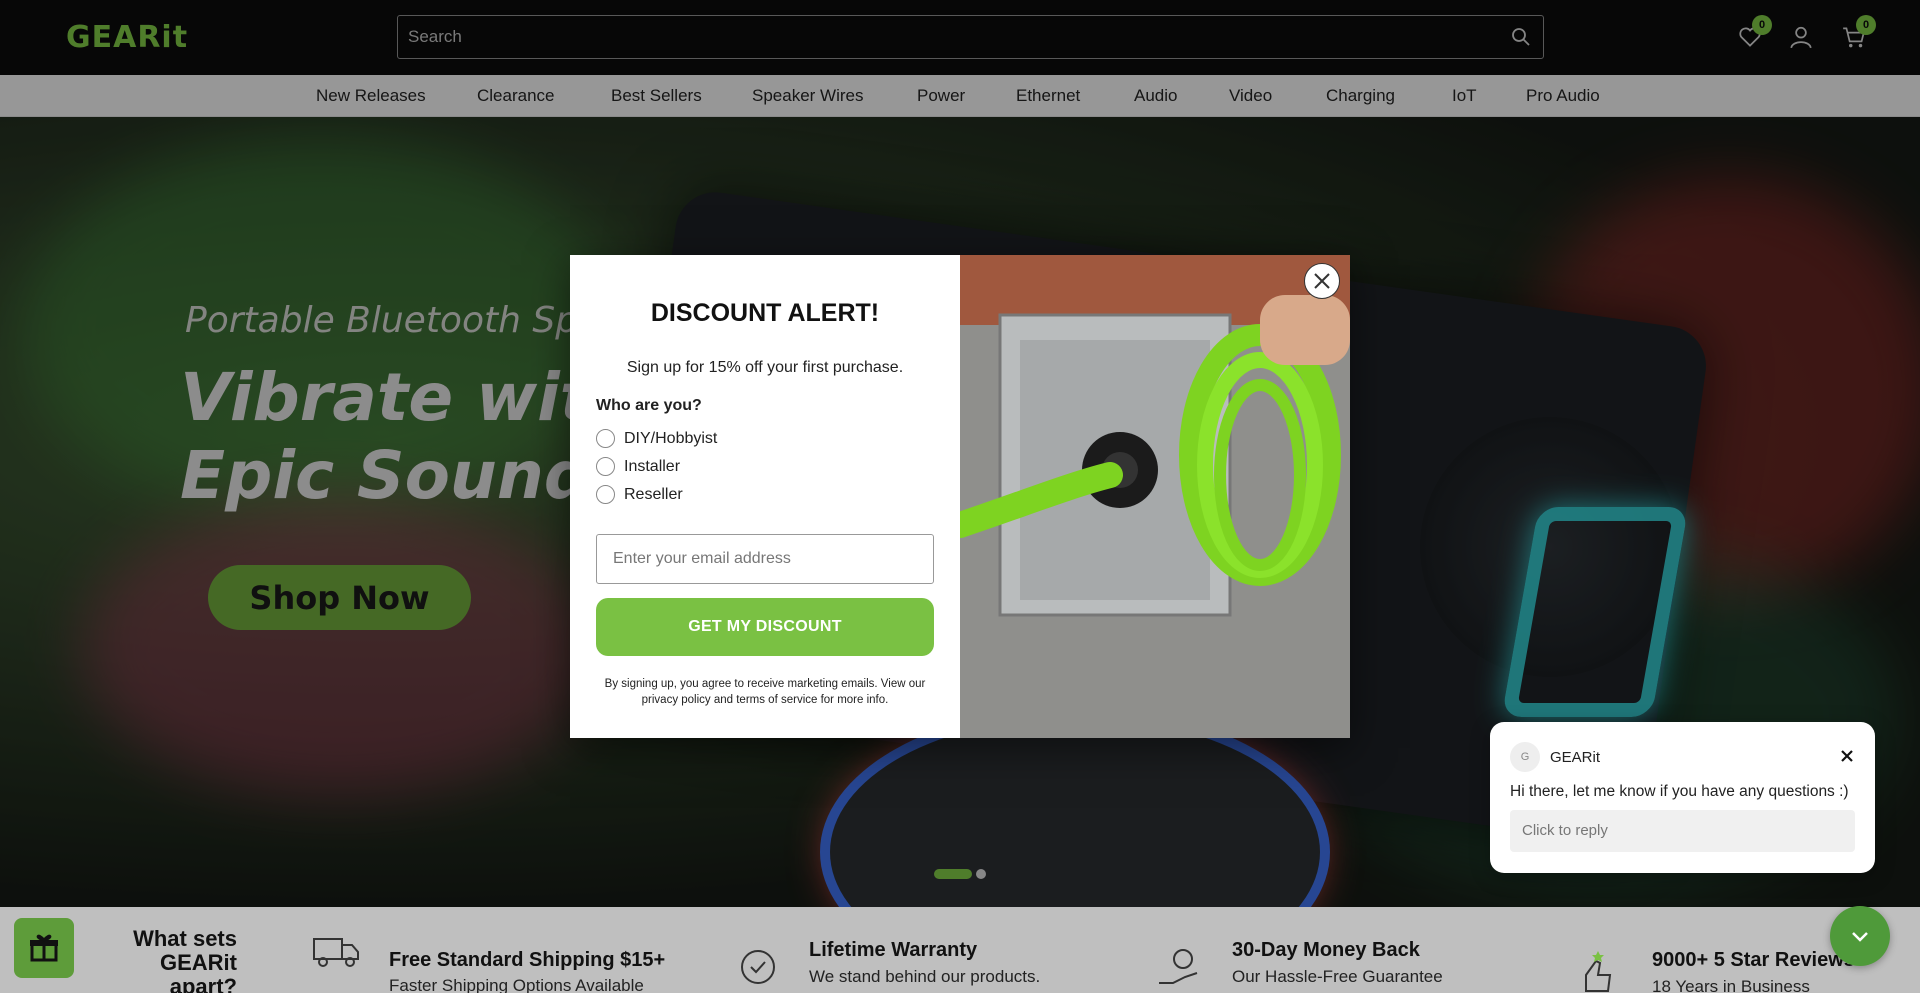  Describe the element at coordinates (765, 559) in the screenshot. I see `email-field` at that location.